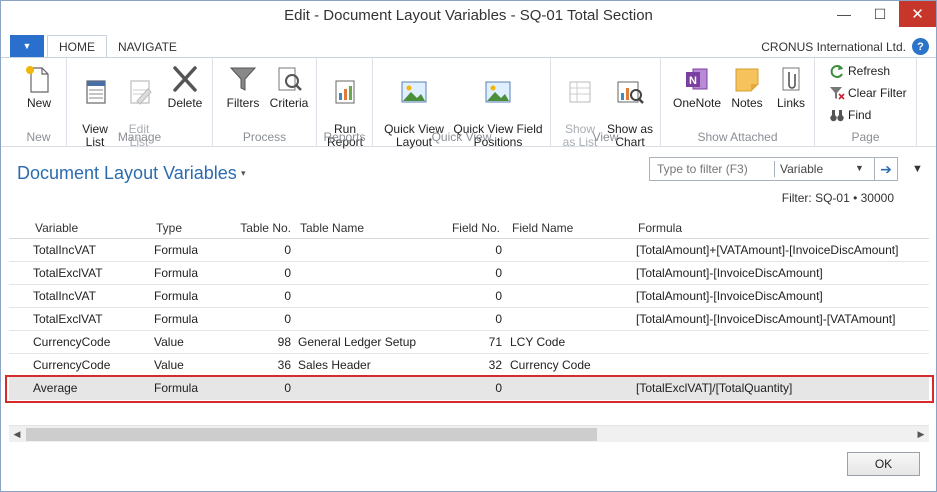 The image size is (937, 492). Describe the element at coordinates (243, 173) in the screenshot. I see `title-dropdown-icon: ▾` at that location.